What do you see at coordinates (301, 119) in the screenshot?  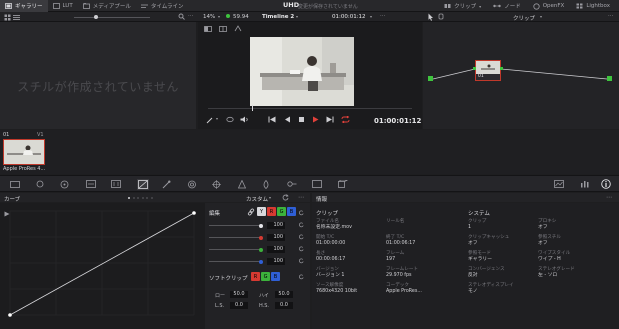 I see `stop-icon` at bounding box center [301, 119].